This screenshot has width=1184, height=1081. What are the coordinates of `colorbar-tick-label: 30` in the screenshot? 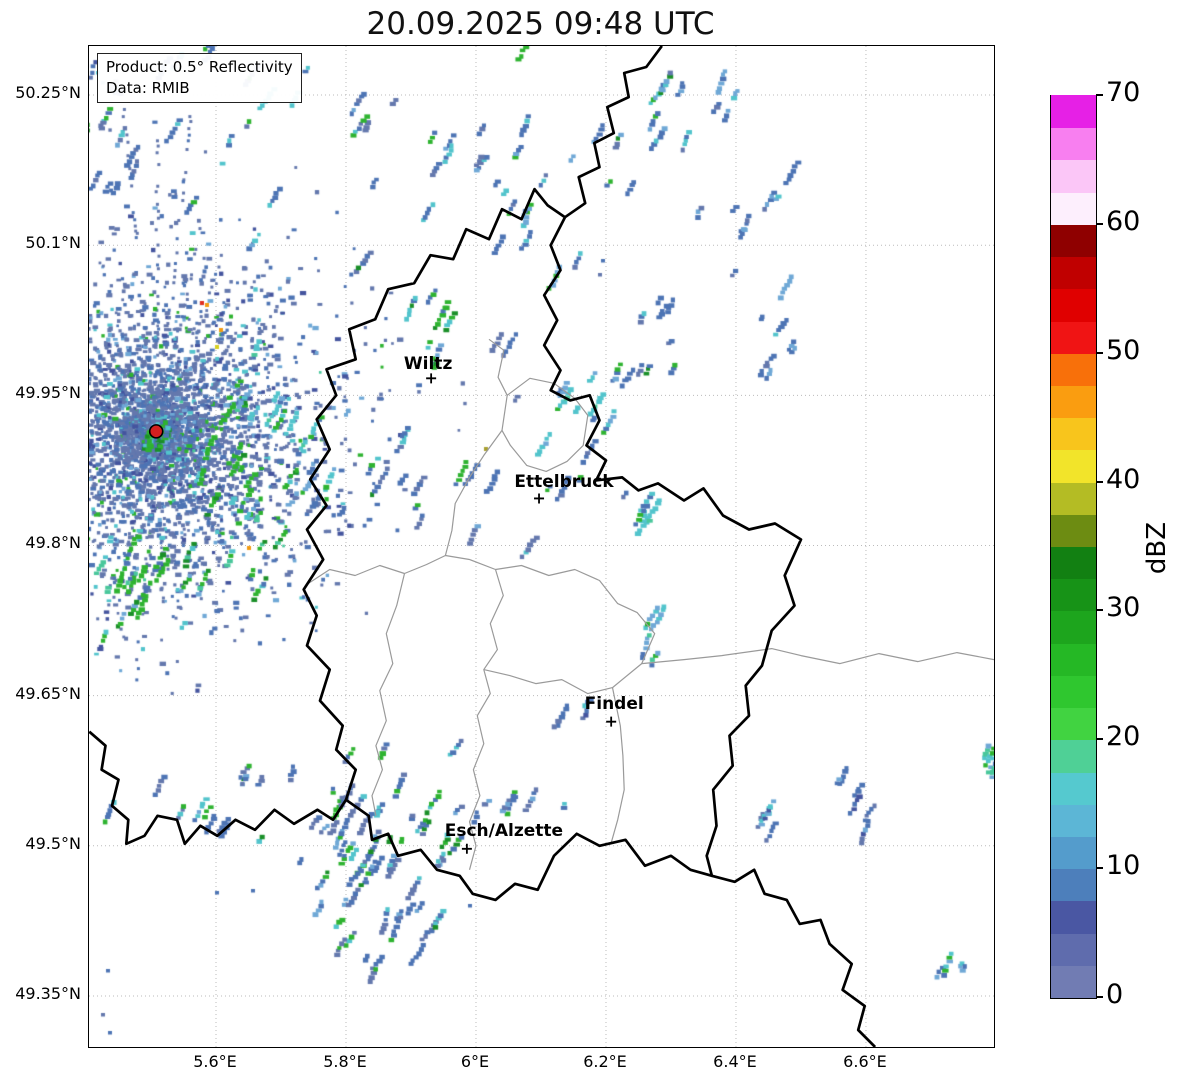 It's located at (1123, 608).